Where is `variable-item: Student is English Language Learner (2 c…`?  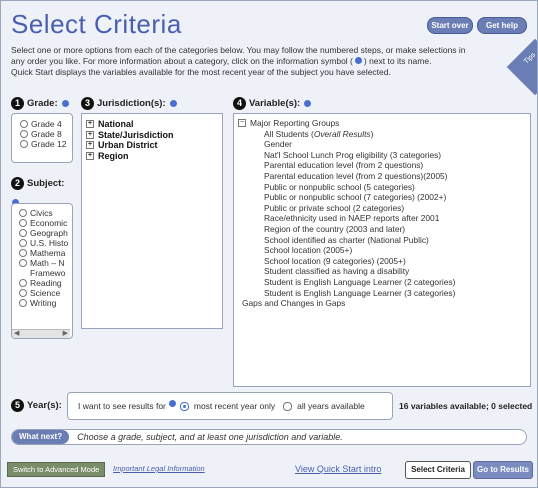 variable-item: Student is English Language Learner (2 c… is located at coordinates (397, 282).